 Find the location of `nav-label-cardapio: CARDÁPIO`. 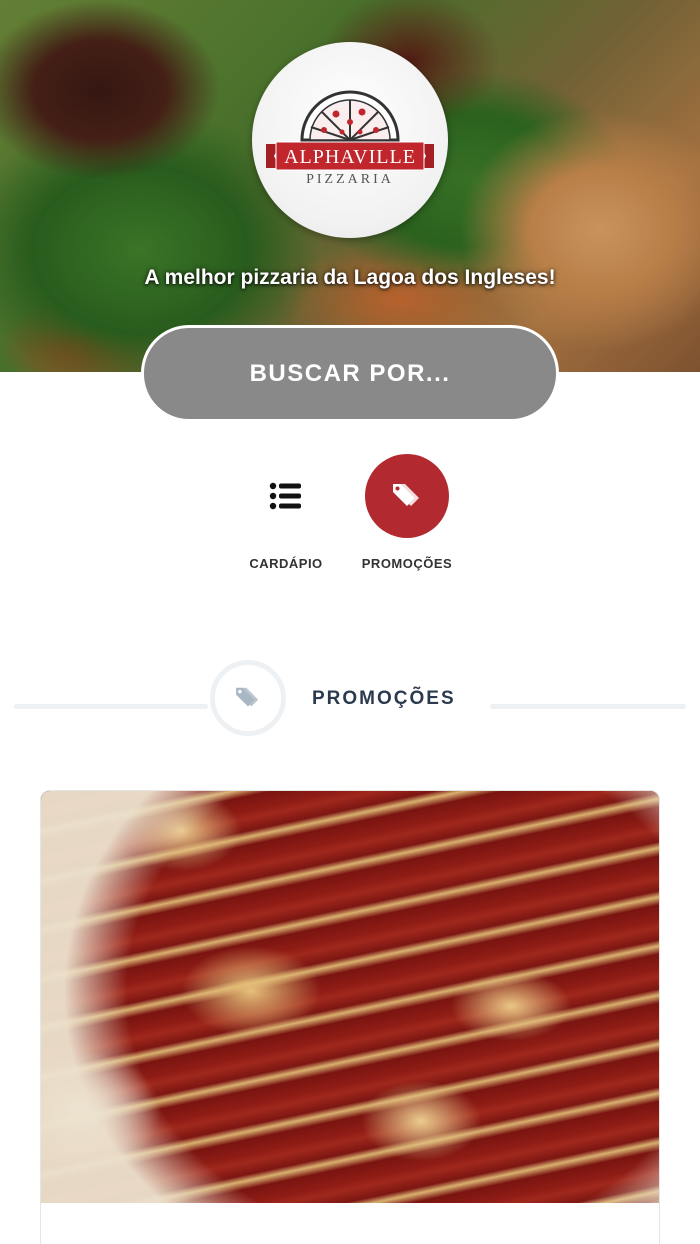

nav-label-cardapio: CARDÁPIO is located at coordinates (286, 563).